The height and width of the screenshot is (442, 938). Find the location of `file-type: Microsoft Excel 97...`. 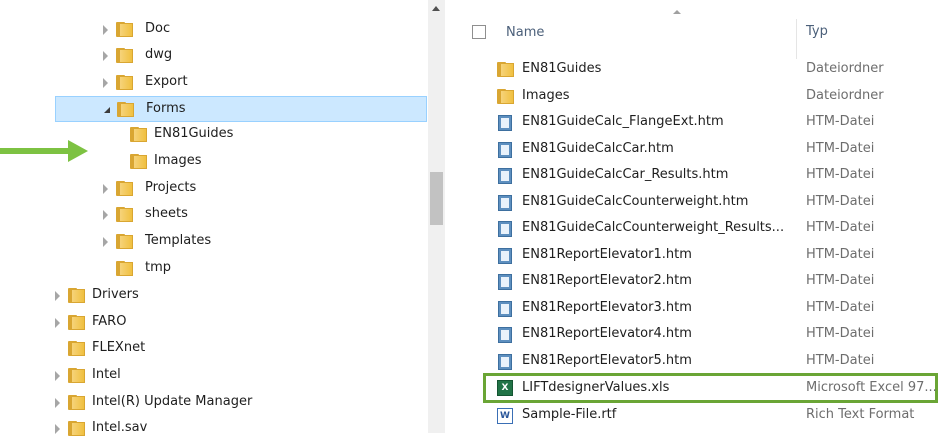

file-type: Microsoft Excel 97... is located at coordinates (871, 387).